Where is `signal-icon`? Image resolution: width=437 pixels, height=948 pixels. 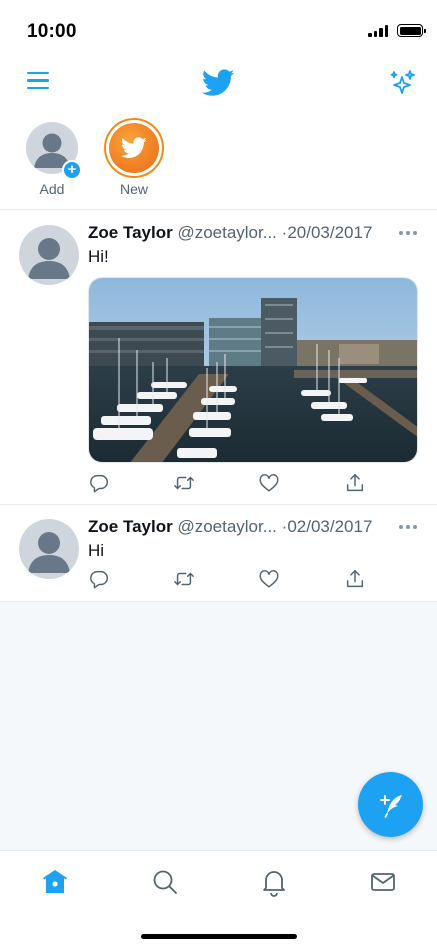
signal-icon is located at coordinates (378, 30).